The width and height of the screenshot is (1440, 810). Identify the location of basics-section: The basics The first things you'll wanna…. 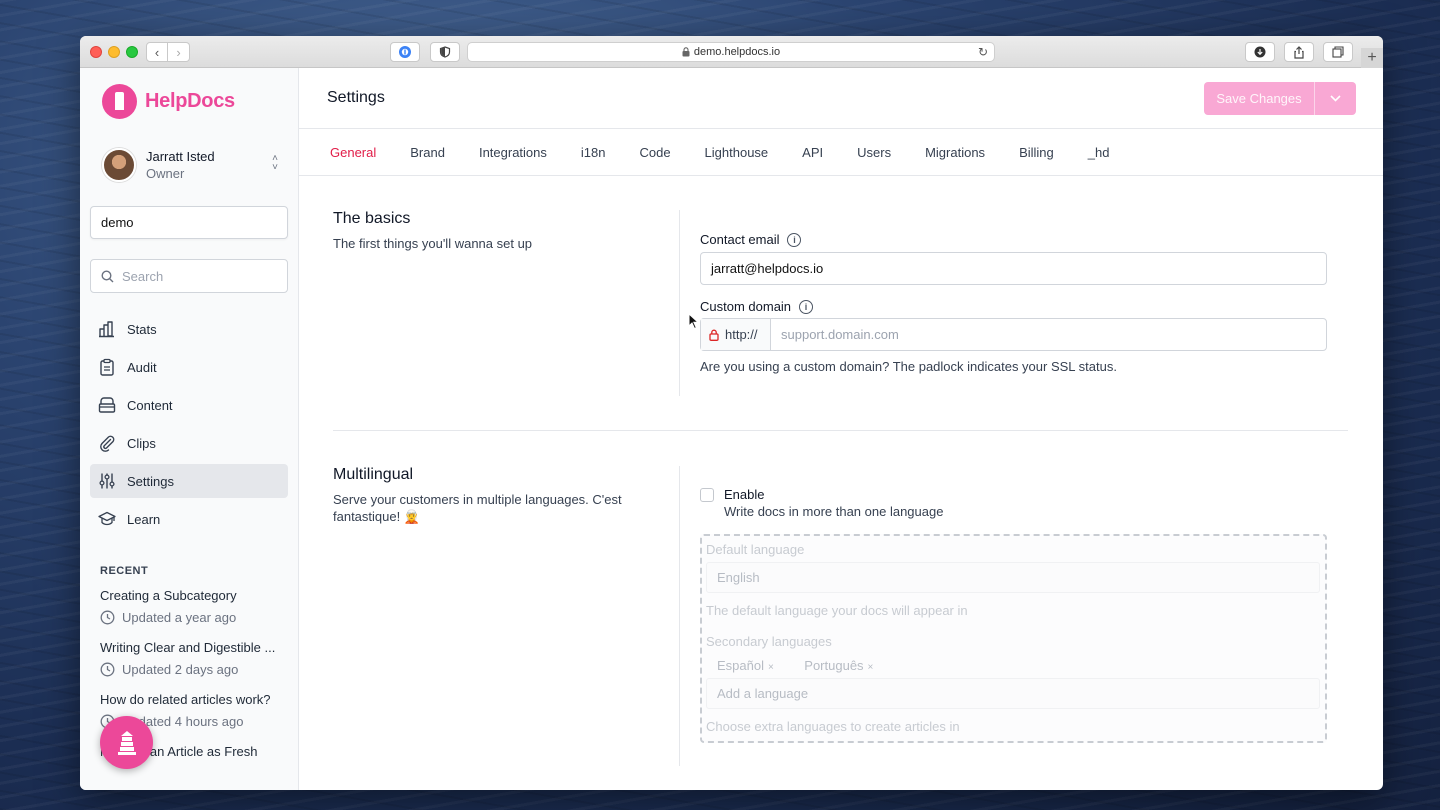
(840, 231).